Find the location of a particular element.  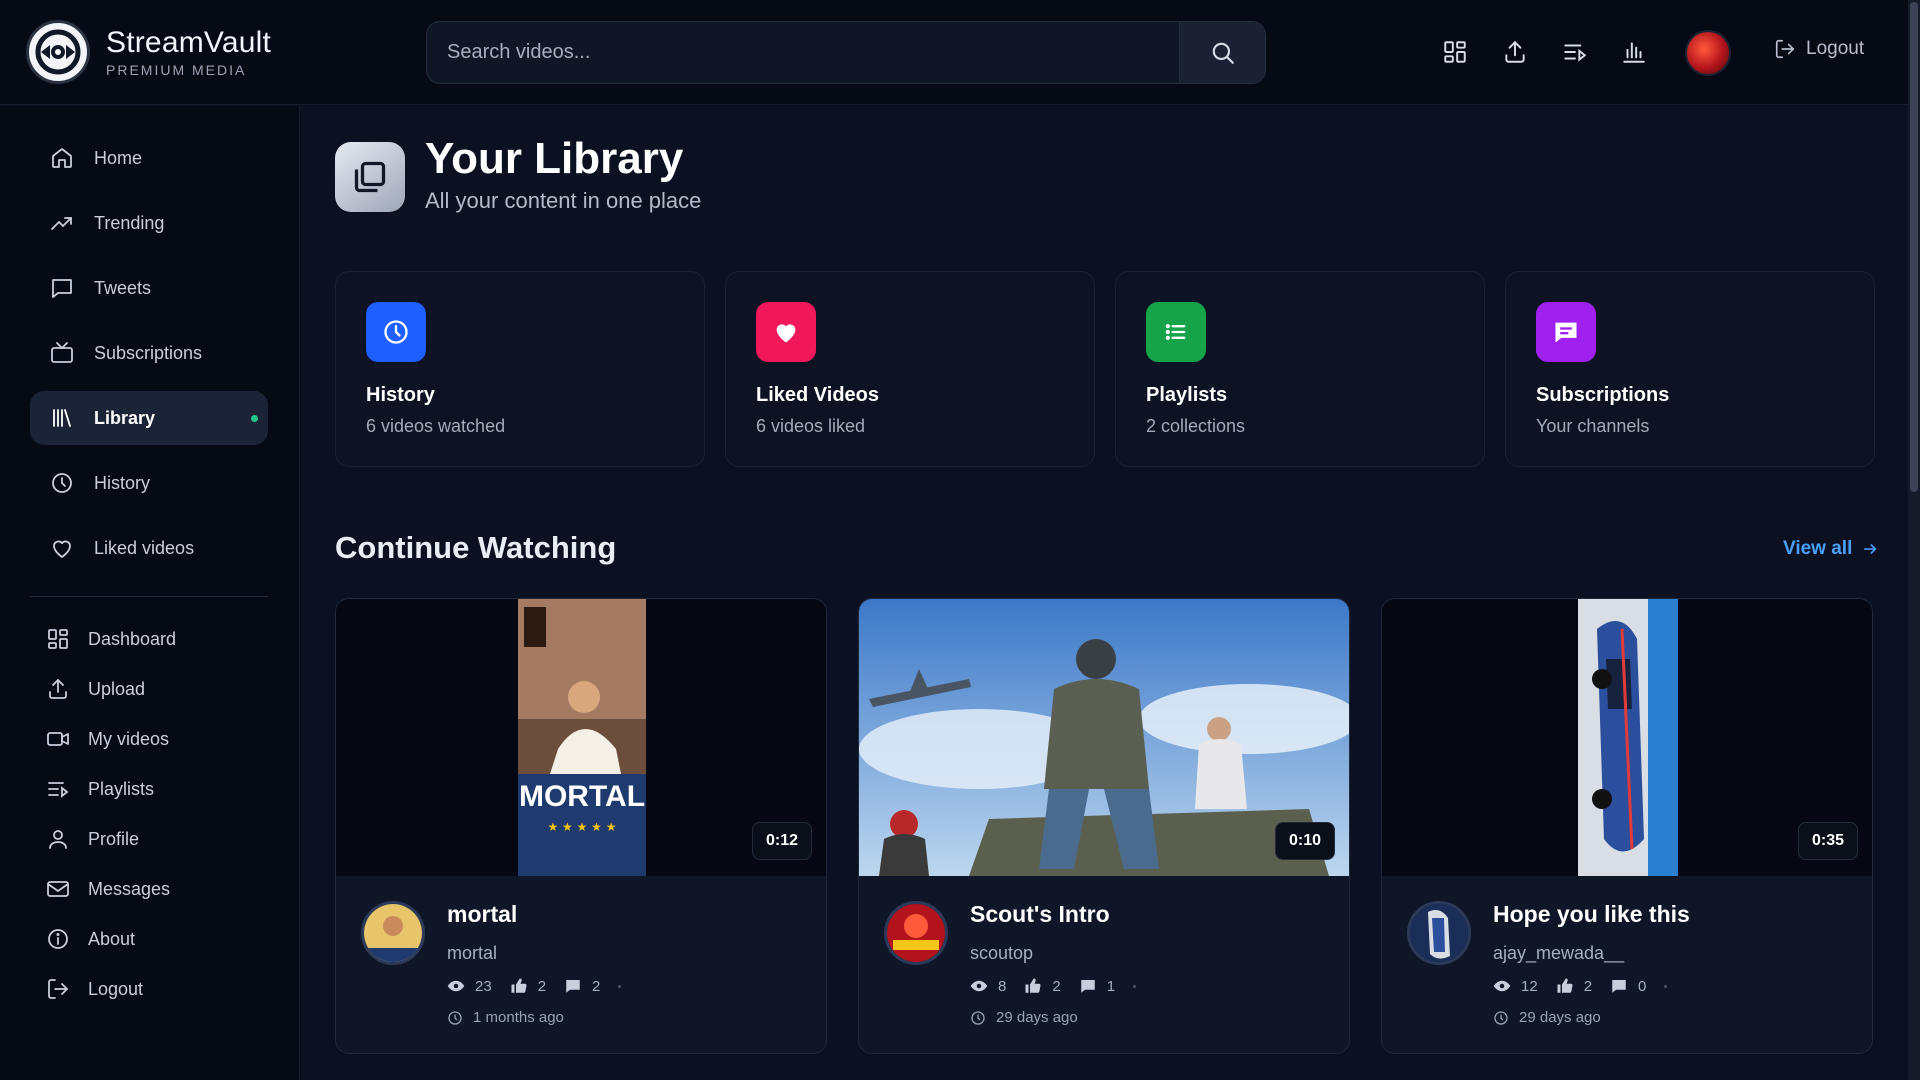

time-ago: 1 months ago is located at coordinates (518, 1017).